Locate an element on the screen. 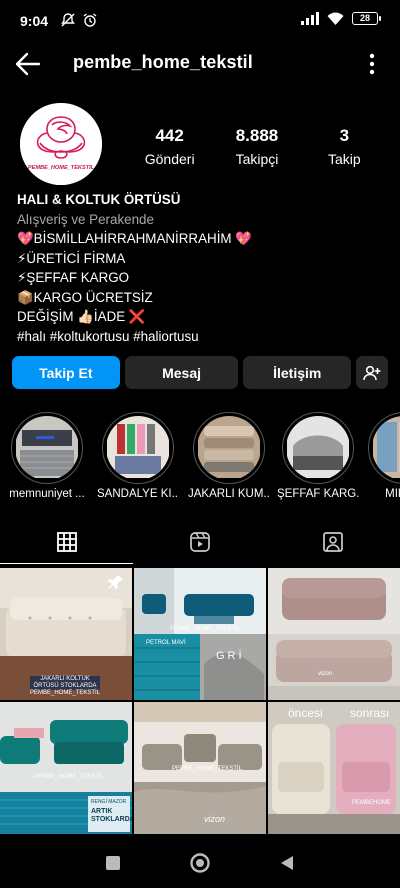  add-user-icon is located at coordinates (372, 372).